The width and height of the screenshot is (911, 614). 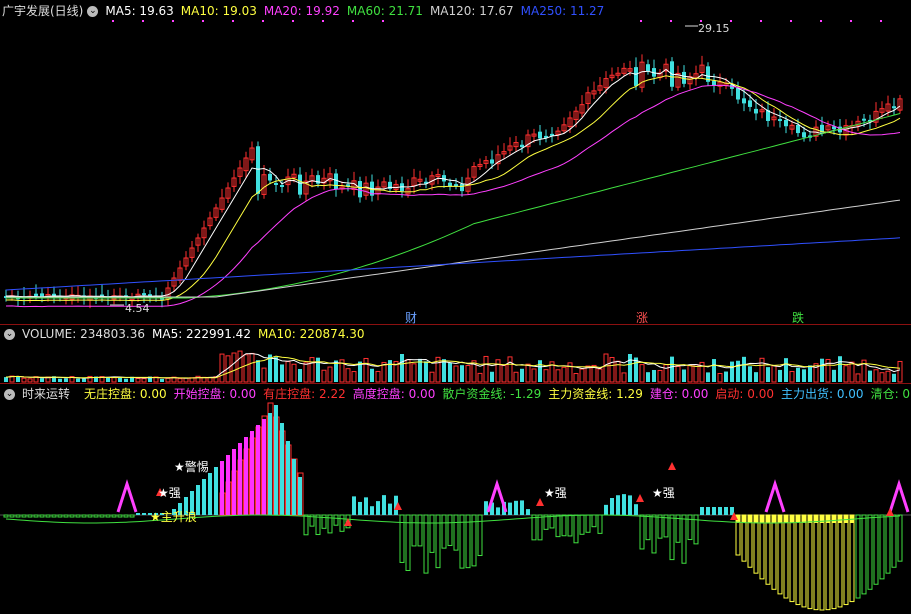 What do you see at coordinates (169, 493) in the screenshot?
I see `signal-strong-1: ★强` at bounding box center [169, 493].